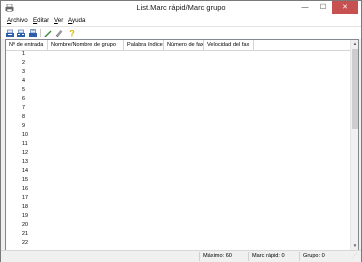 The width and height of the screenshot is (362, 262). I want to click on entry-number: 17, so click(25, 198).